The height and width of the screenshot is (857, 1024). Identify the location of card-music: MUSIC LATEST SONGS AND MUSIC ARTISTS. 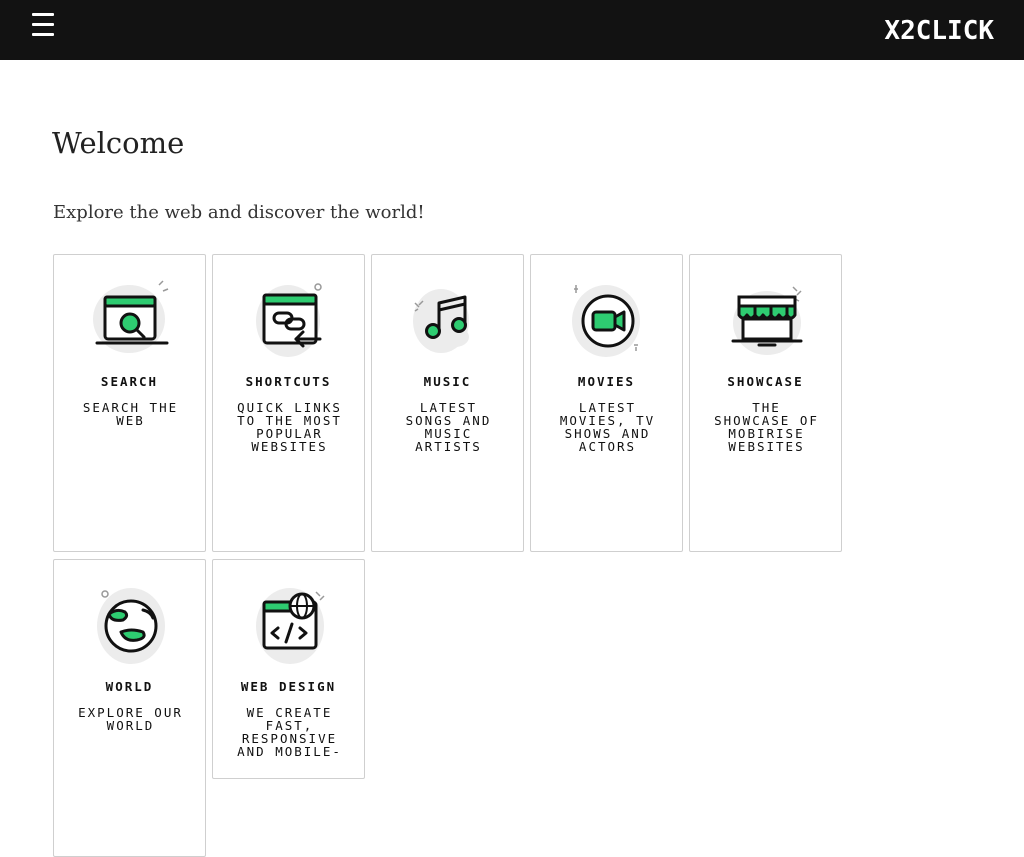
(447, 403).